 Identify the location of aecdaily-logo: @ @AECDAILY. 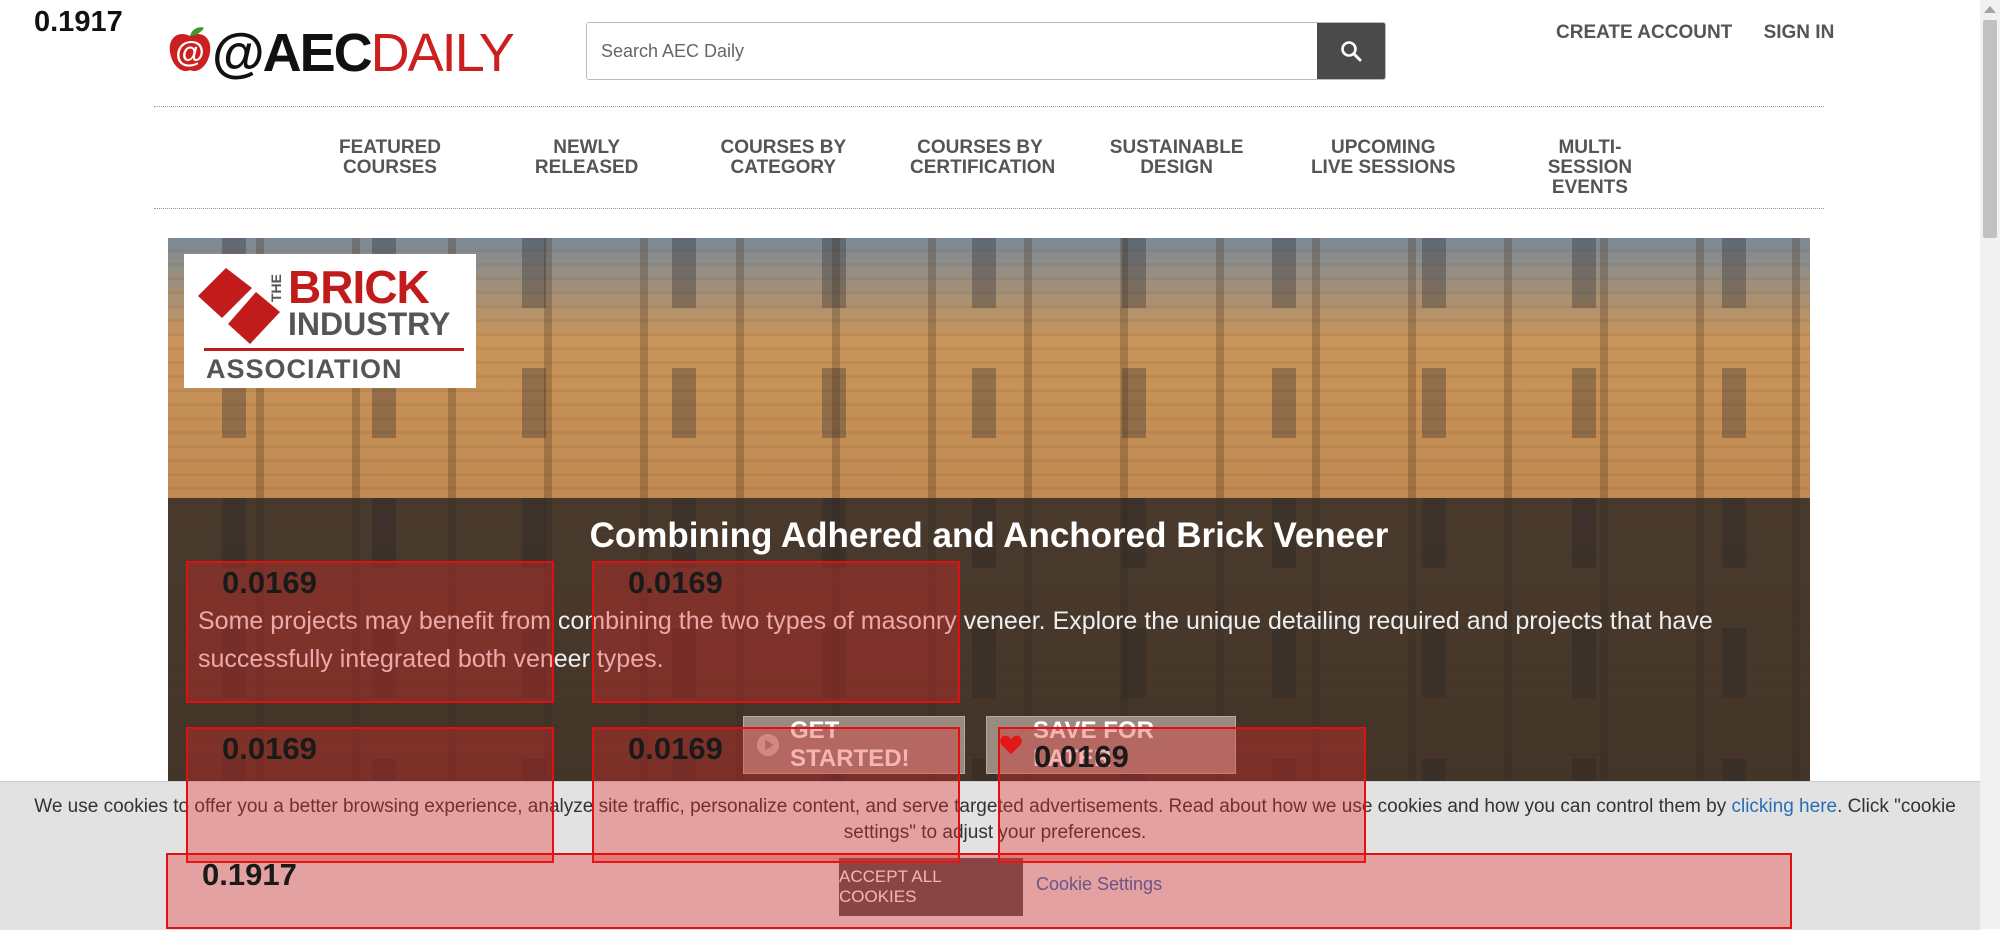
(340, 47).